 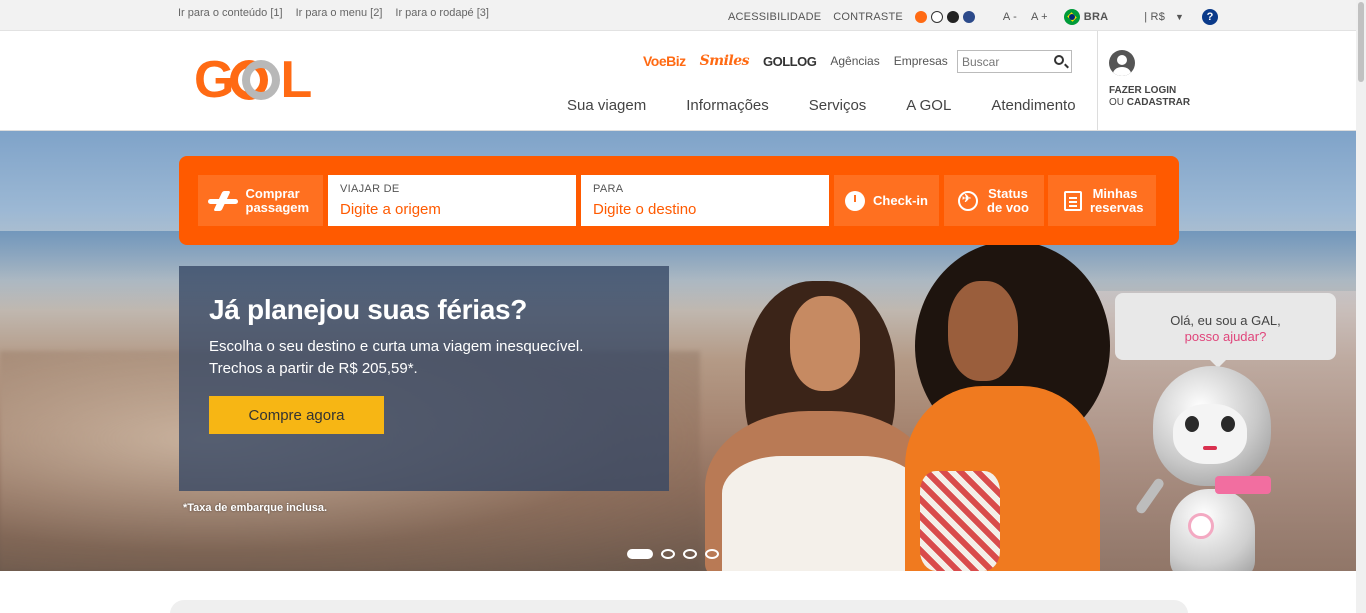 What do you see at coordinates (452, 200) in the screenshot?
I see `origin-field: VIAJAR DE Digite a origem` at bounding box center [452, 200].